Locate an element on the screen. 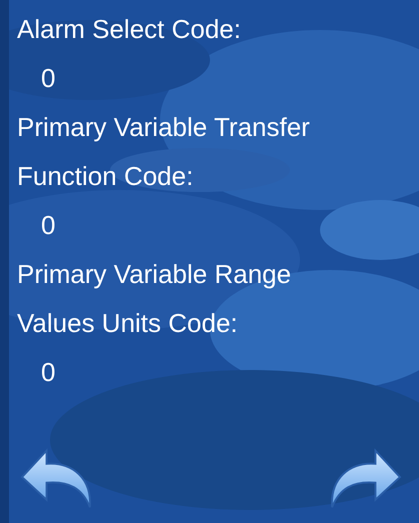 This screenshot has height=523, width=419. field-label: Alarm Select Code: is located at coordinates (129, 29).